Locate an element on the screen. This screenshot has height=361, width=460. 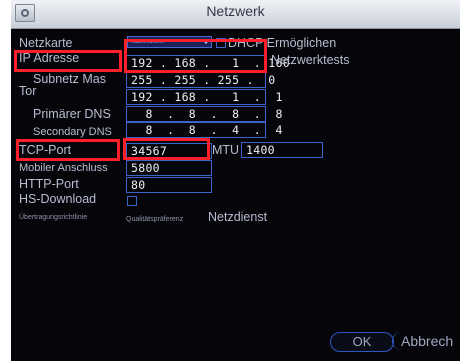
secondary-dns-field: 8 . 8 . 4 . 4 is located at coordinates (204, 130).